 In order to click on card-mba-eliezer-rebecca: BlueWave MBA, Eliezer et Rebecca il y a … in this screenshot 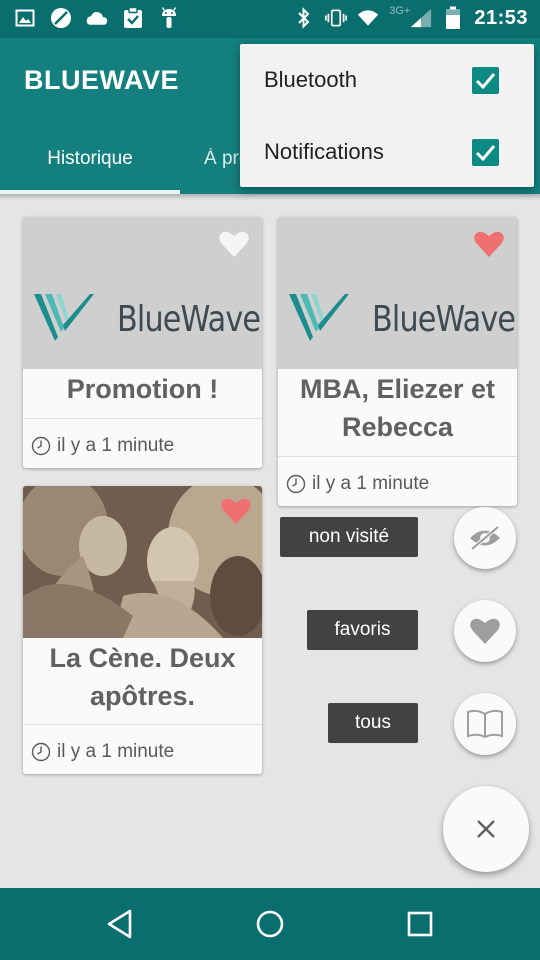, I will do `click(397, 361)`.